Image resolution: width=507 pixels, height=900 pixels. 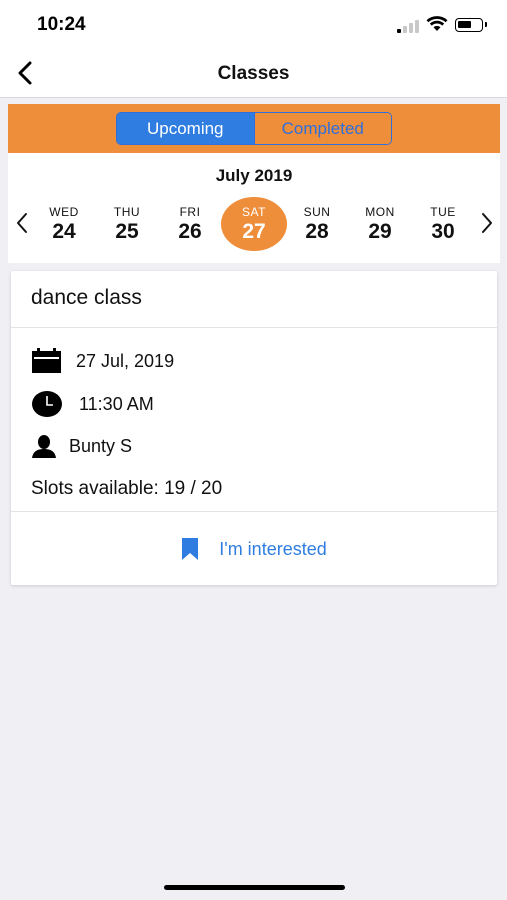 What do you see at coordinates (190, 212) in the screenshot?
I see `day-of-week: FRI` at bounding box center [190, 212].